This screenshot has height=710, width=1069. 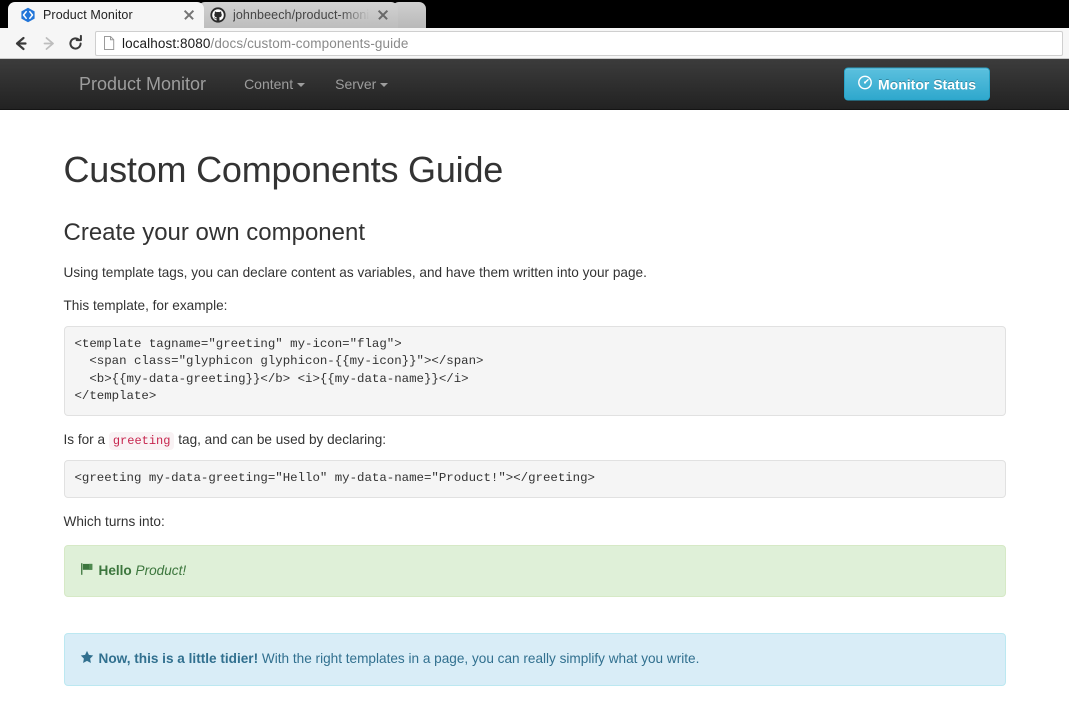 I want to click on reload-icon, so click(x=75, y=43).